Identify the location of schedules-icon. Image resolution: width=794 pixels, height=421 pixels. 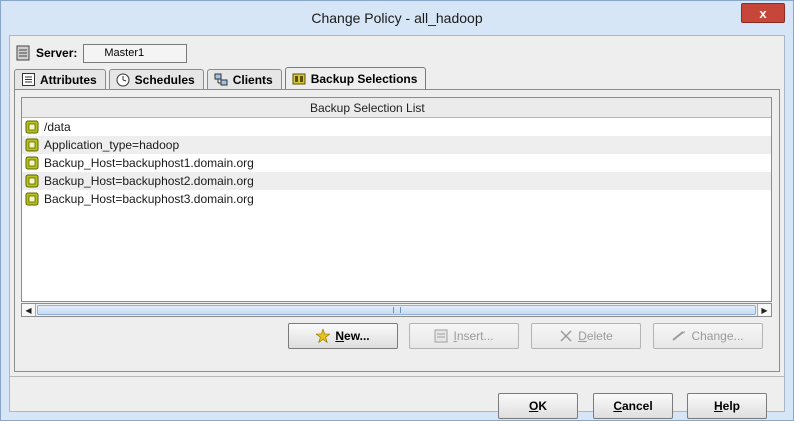
(123, 80).